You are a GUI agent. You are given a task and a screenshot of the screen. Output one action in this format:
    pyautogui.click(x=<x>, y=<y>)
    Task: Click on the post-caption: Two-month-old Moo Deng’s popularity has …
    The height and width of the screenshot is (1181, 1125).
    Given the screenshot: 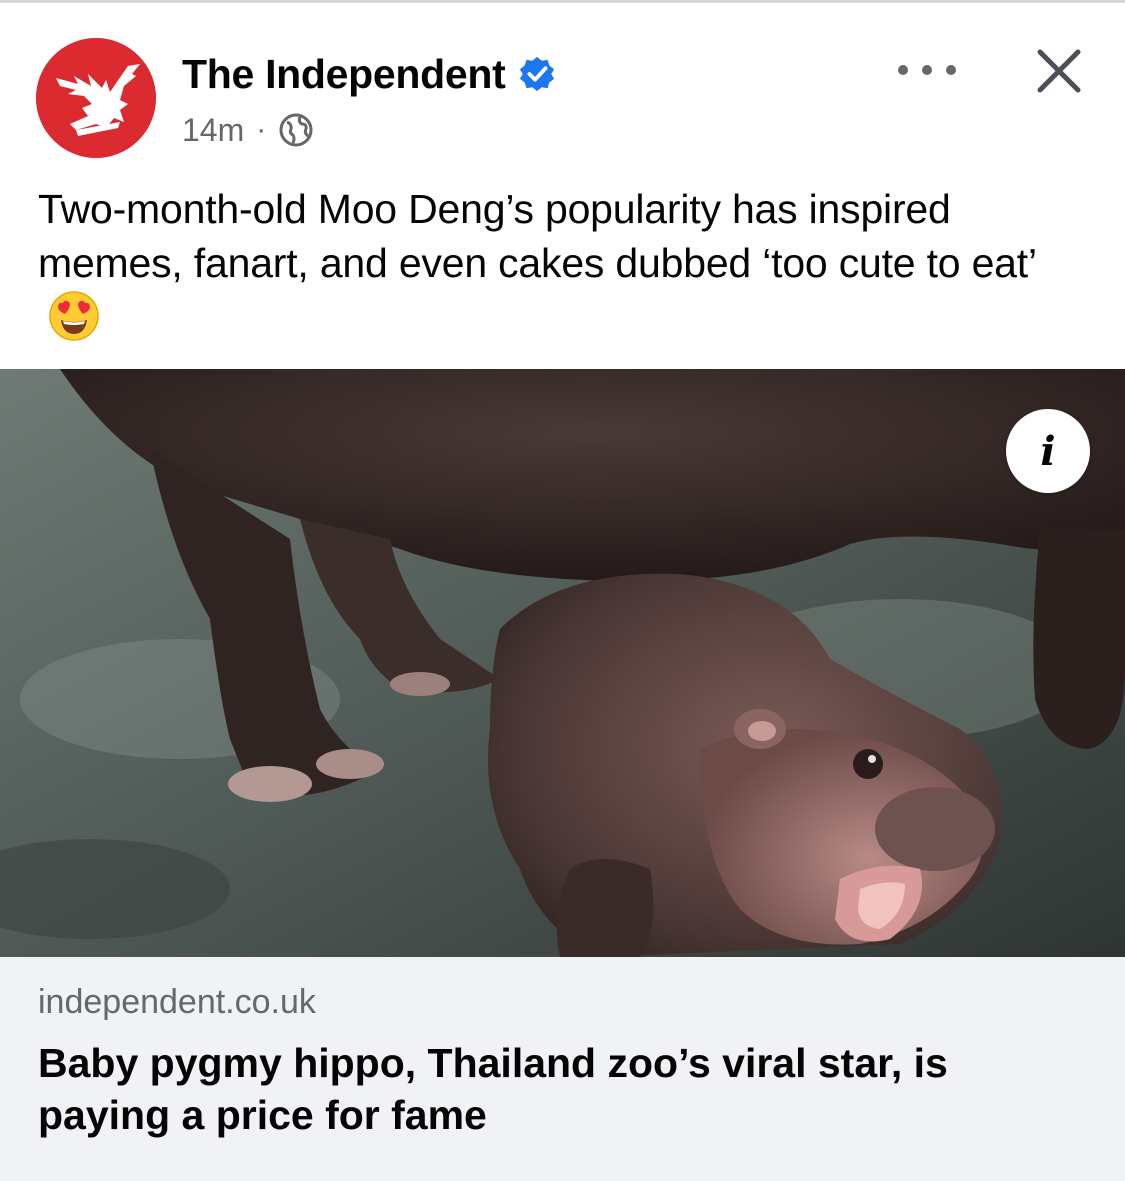 What is the action you would take?
    pyautogui.click(x=563, y=263)
    